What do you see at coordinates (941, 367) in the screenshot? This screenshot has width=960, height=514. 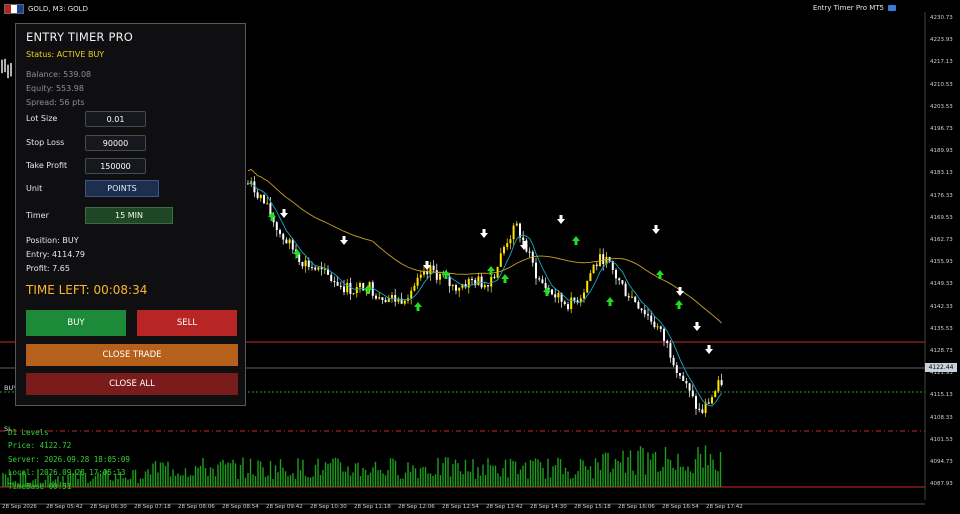 I see `current-price-tag: 4122.44` at bounding box center [941, 367].